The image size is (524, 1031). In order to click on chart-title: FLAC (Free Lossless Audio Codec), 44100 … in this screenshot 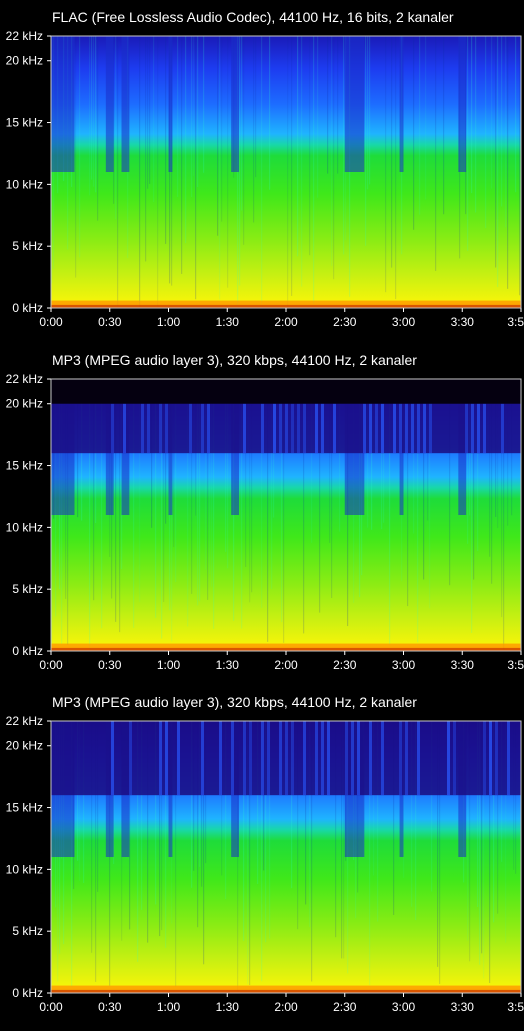, I will do `click(253, 17)`.